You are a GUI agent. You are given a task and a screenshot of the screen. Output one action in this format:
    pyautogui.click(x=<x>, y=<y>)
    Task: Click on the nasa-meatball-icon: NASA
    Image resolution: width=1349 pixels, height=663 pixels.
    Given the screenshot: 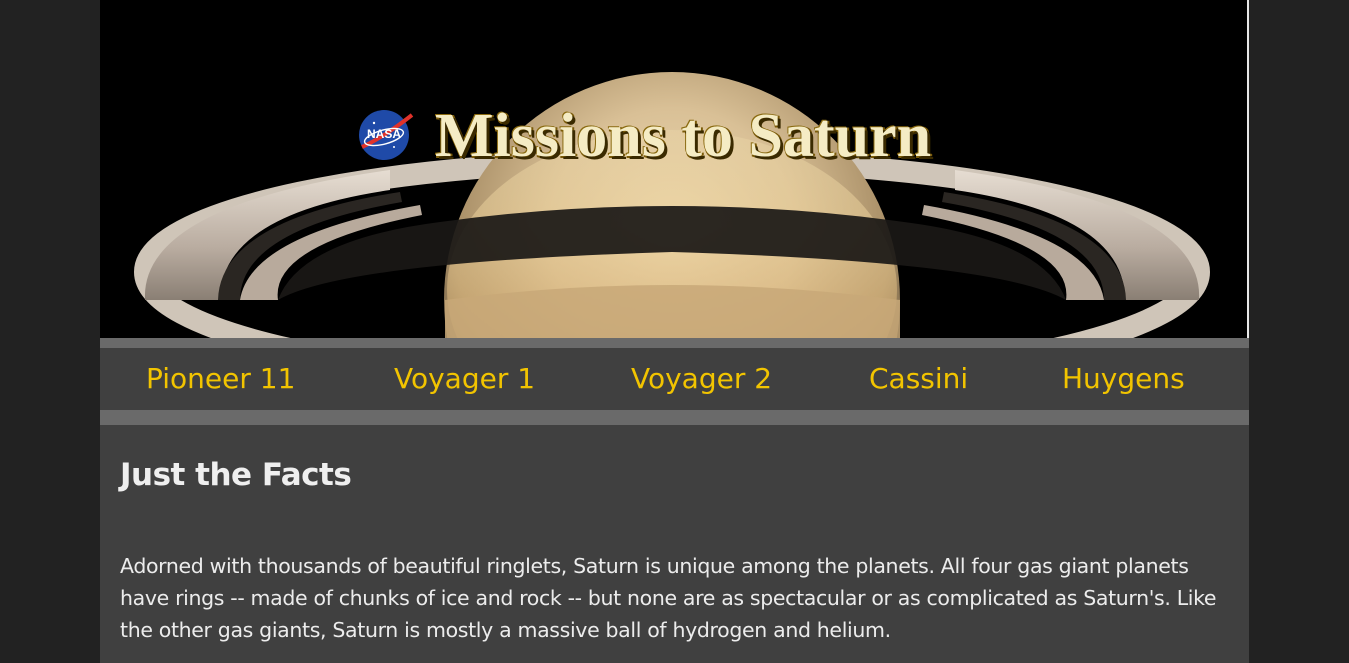 What is the action you would take?
    pyautogui.click(x=385, y=134)
    